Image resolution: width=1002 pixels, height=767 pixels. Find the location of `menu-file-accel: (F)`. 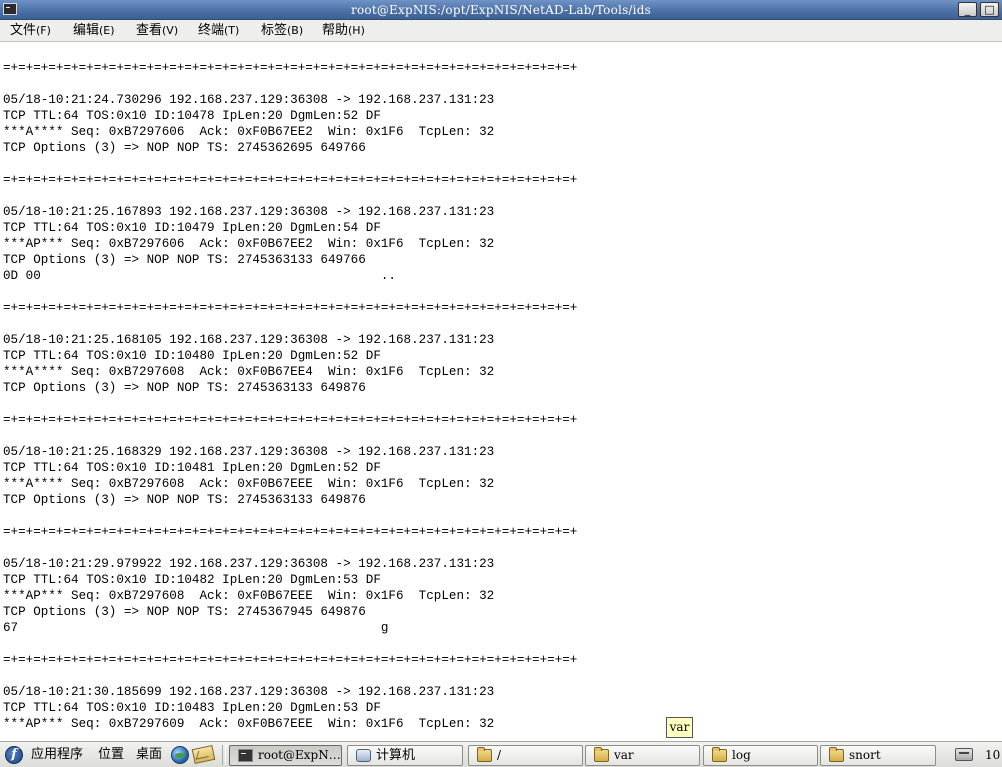

menu-file-accel: (F) is located at coordinates (43, 30).